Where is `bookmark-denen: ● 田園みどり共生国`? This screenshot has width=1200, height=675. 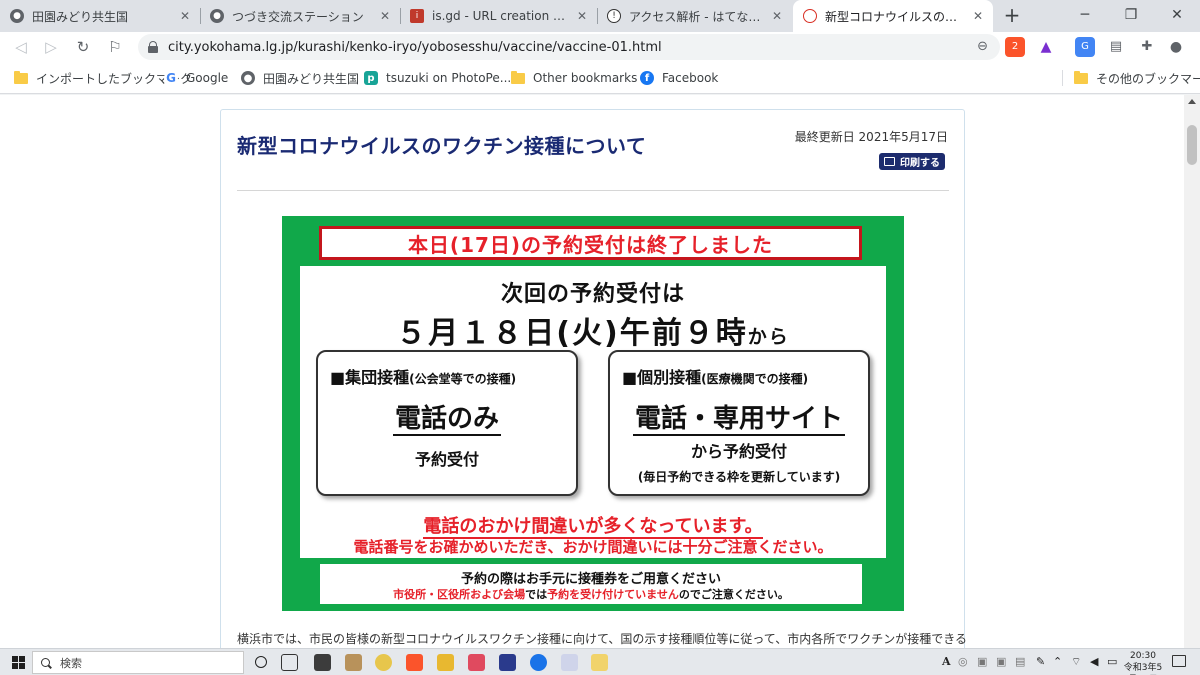 bookmark-denen: ● 田園みどり共生国 is located at coordinates (300, 78).